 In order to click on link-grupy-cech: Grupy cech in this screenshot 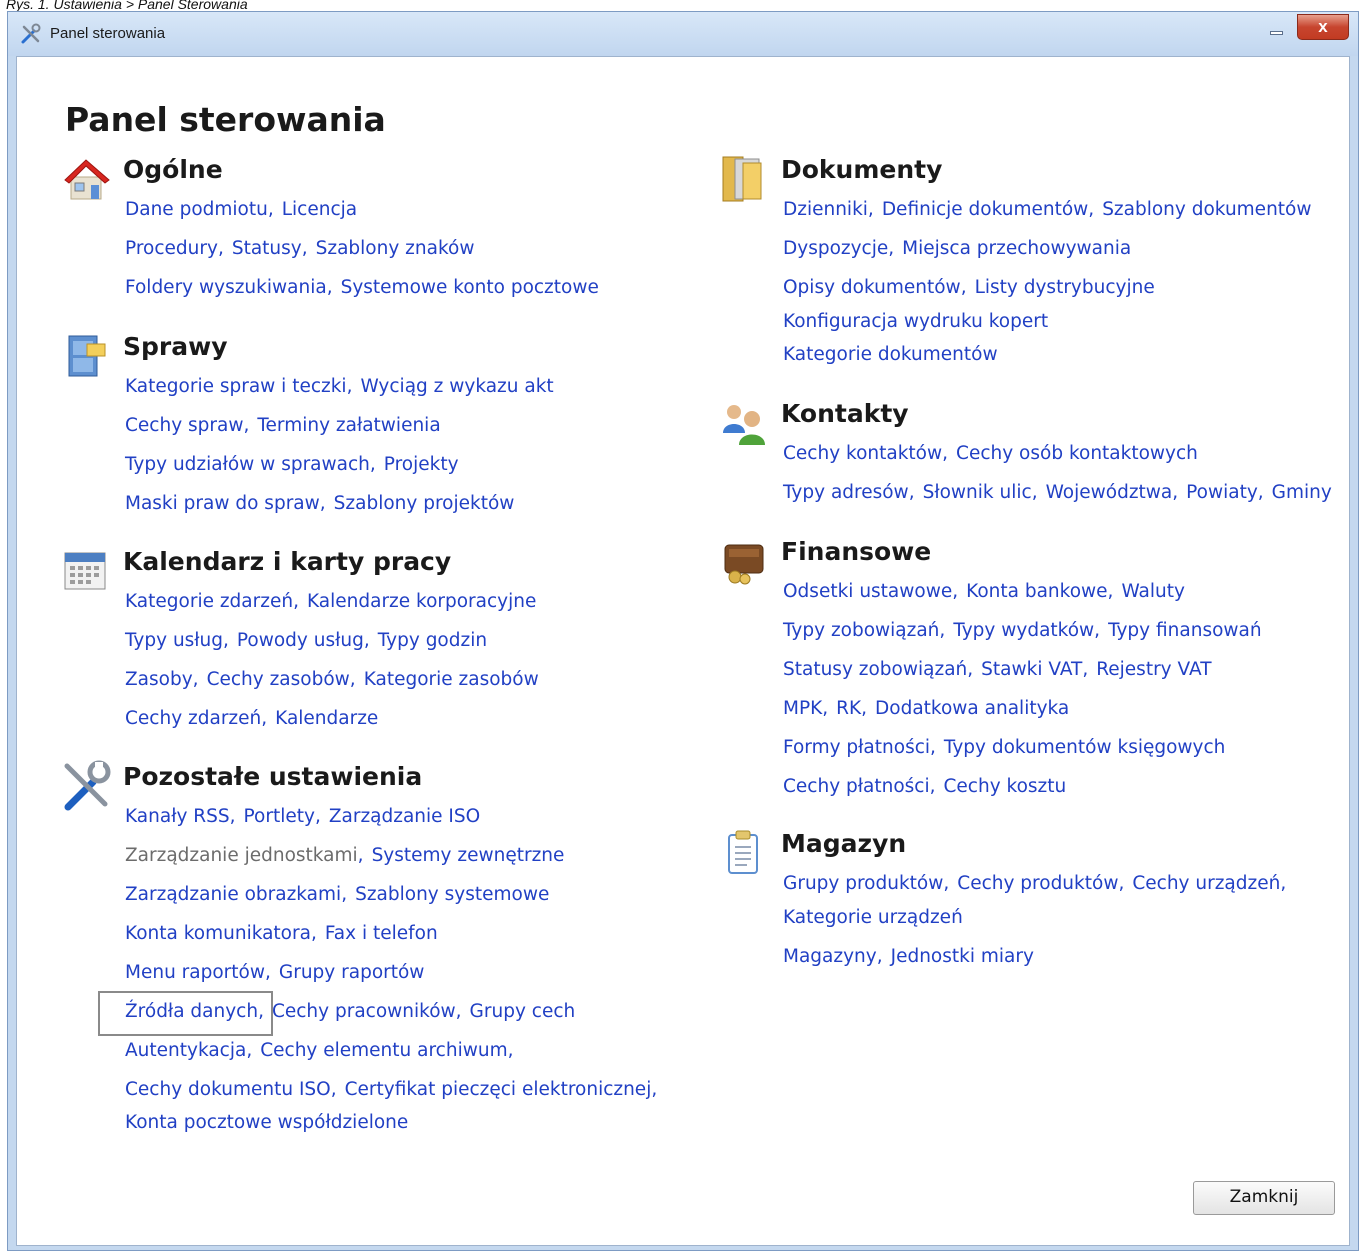, I will do `click(523, 1011)`.